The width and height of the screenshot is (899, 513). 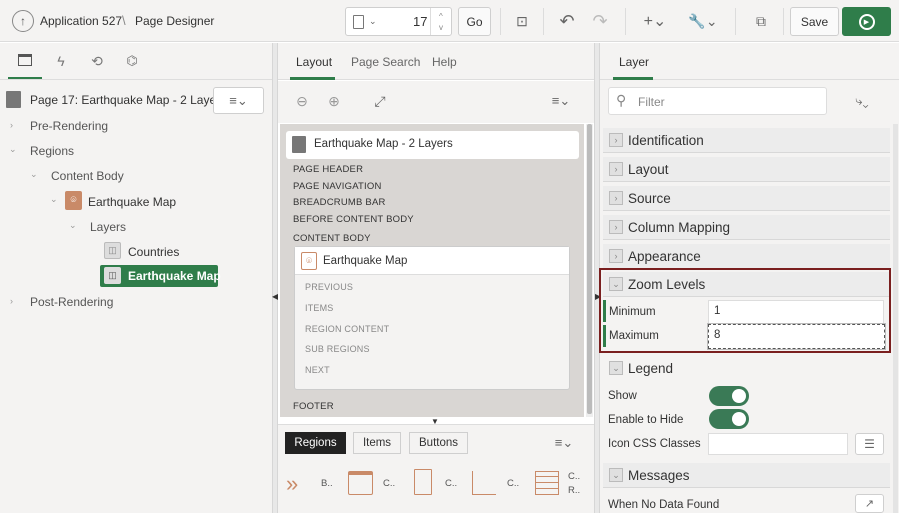 I want to click on tab-page-search: Page Search, so click(x=385, y=62).